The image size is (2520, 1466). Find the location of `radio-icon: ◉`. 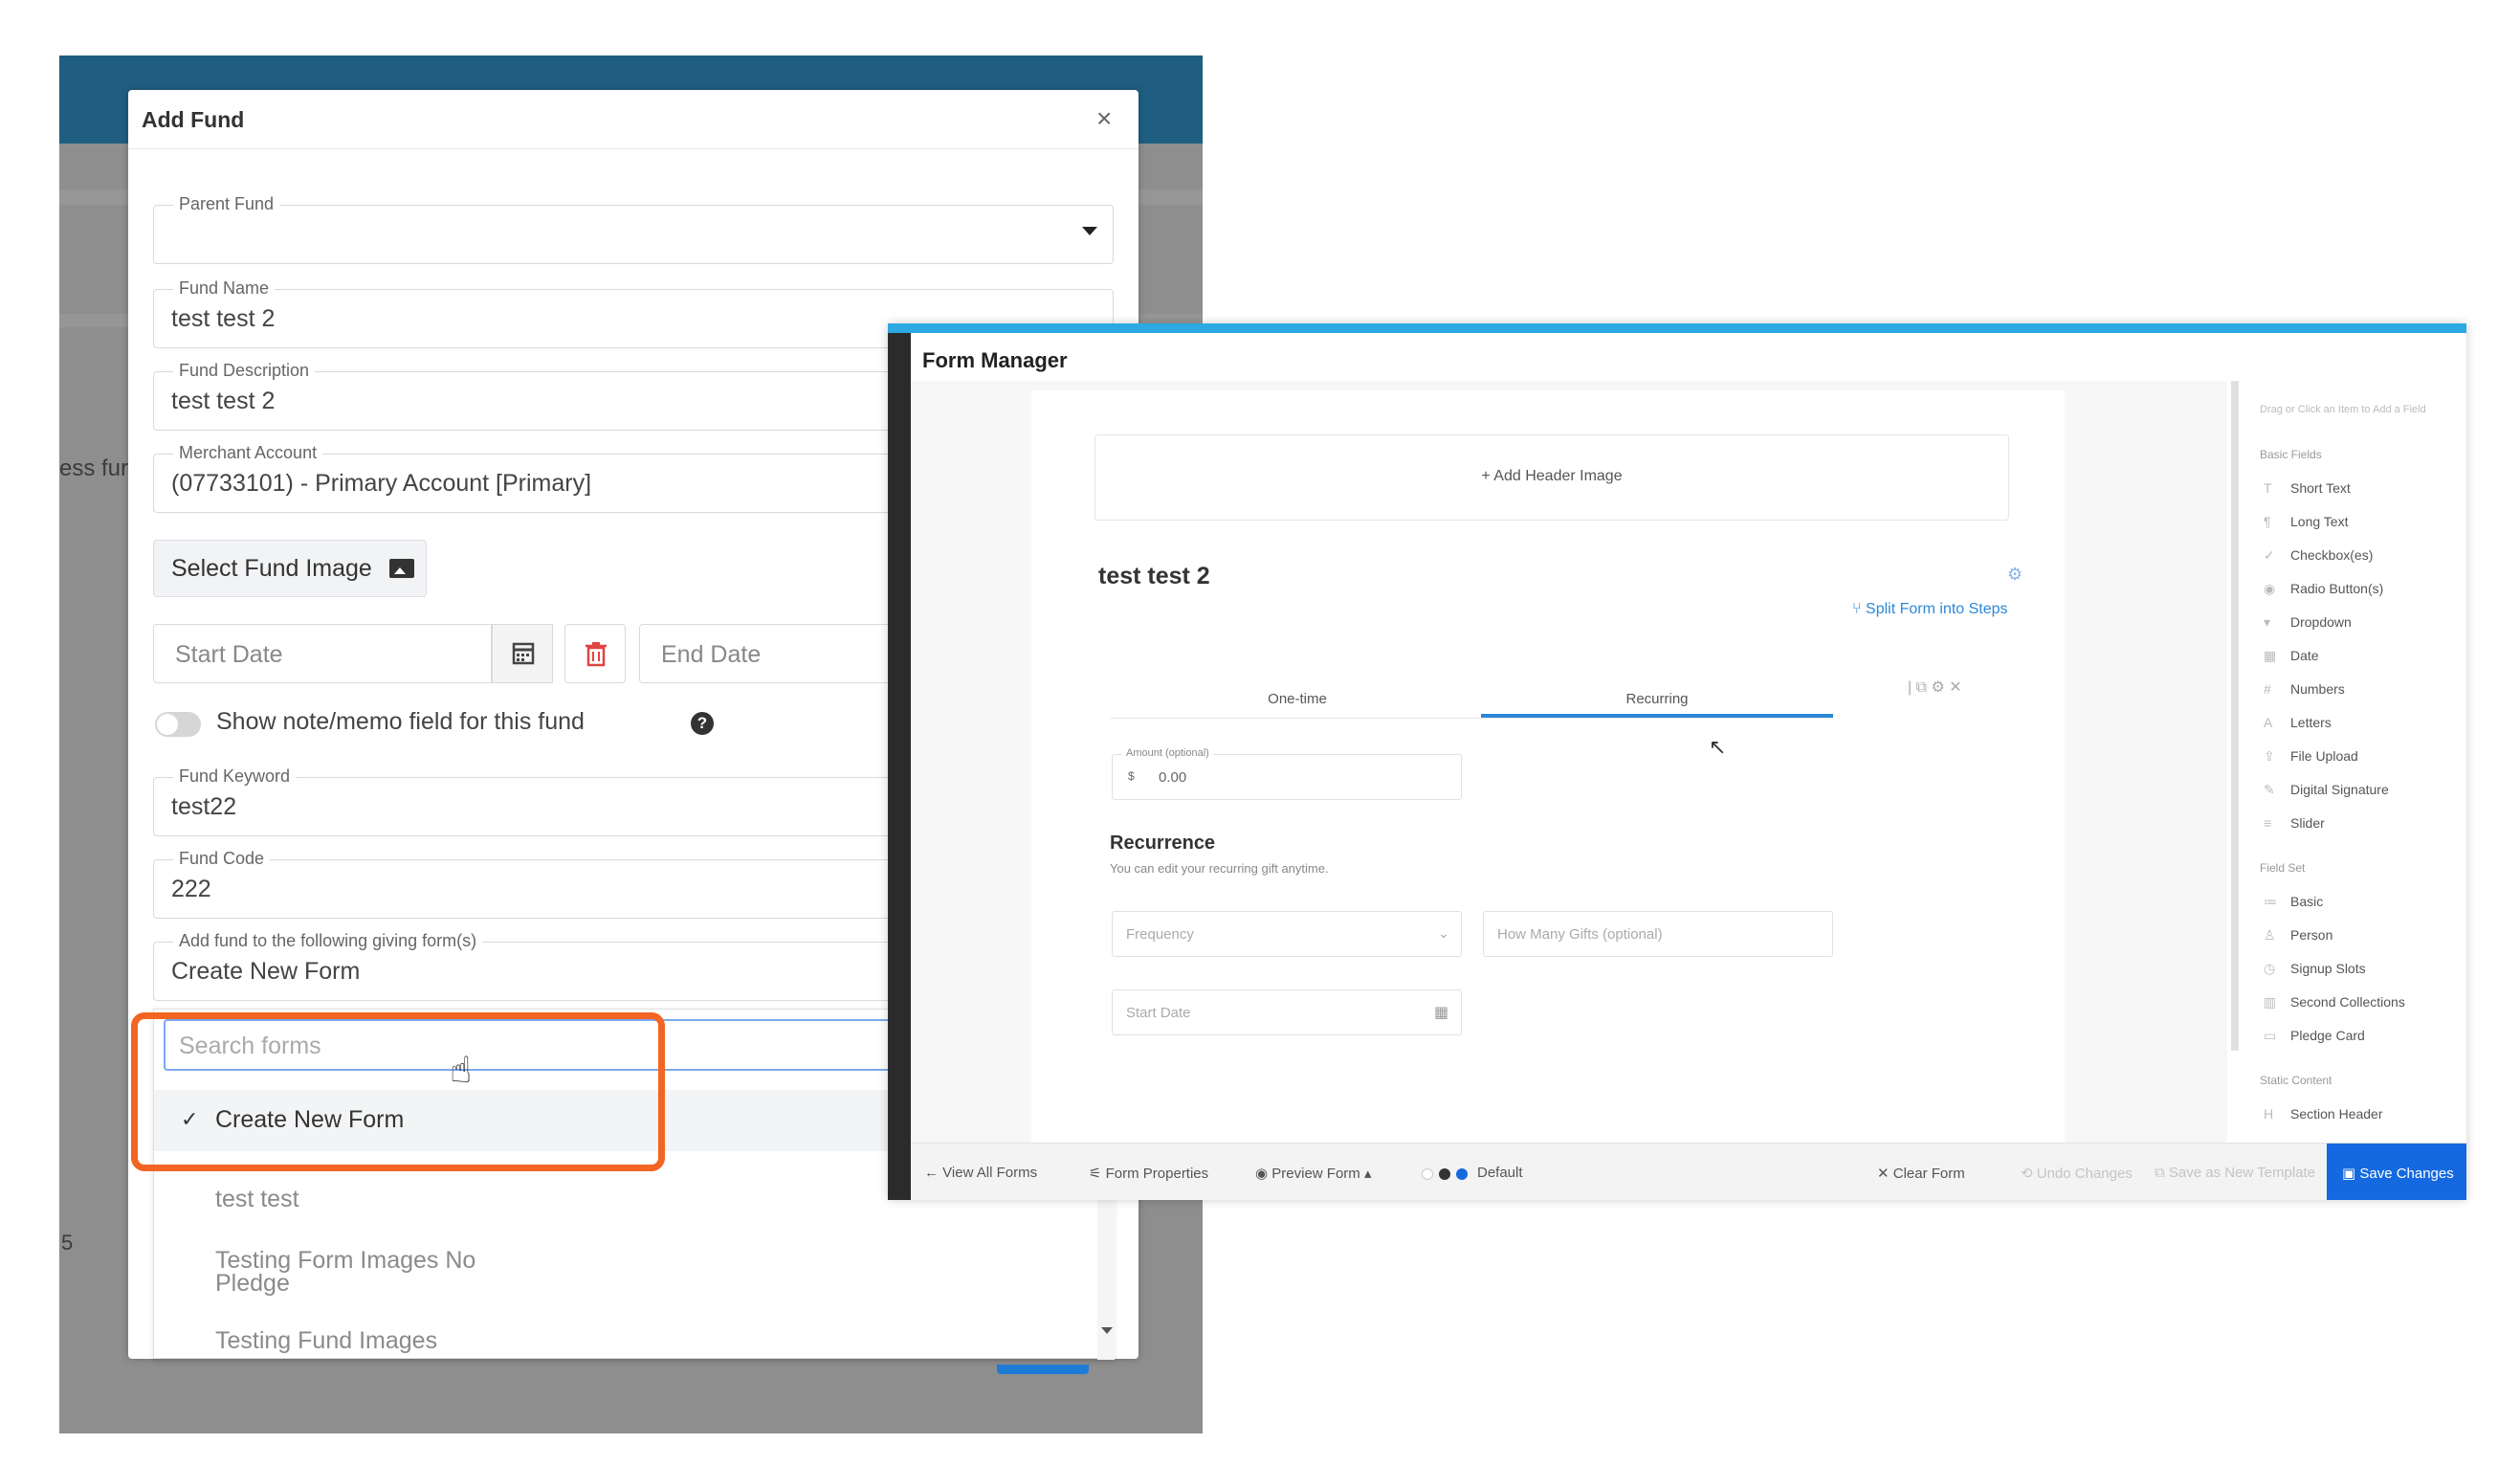

radio-icon: ◉ is located at coordinates (2270, 588).